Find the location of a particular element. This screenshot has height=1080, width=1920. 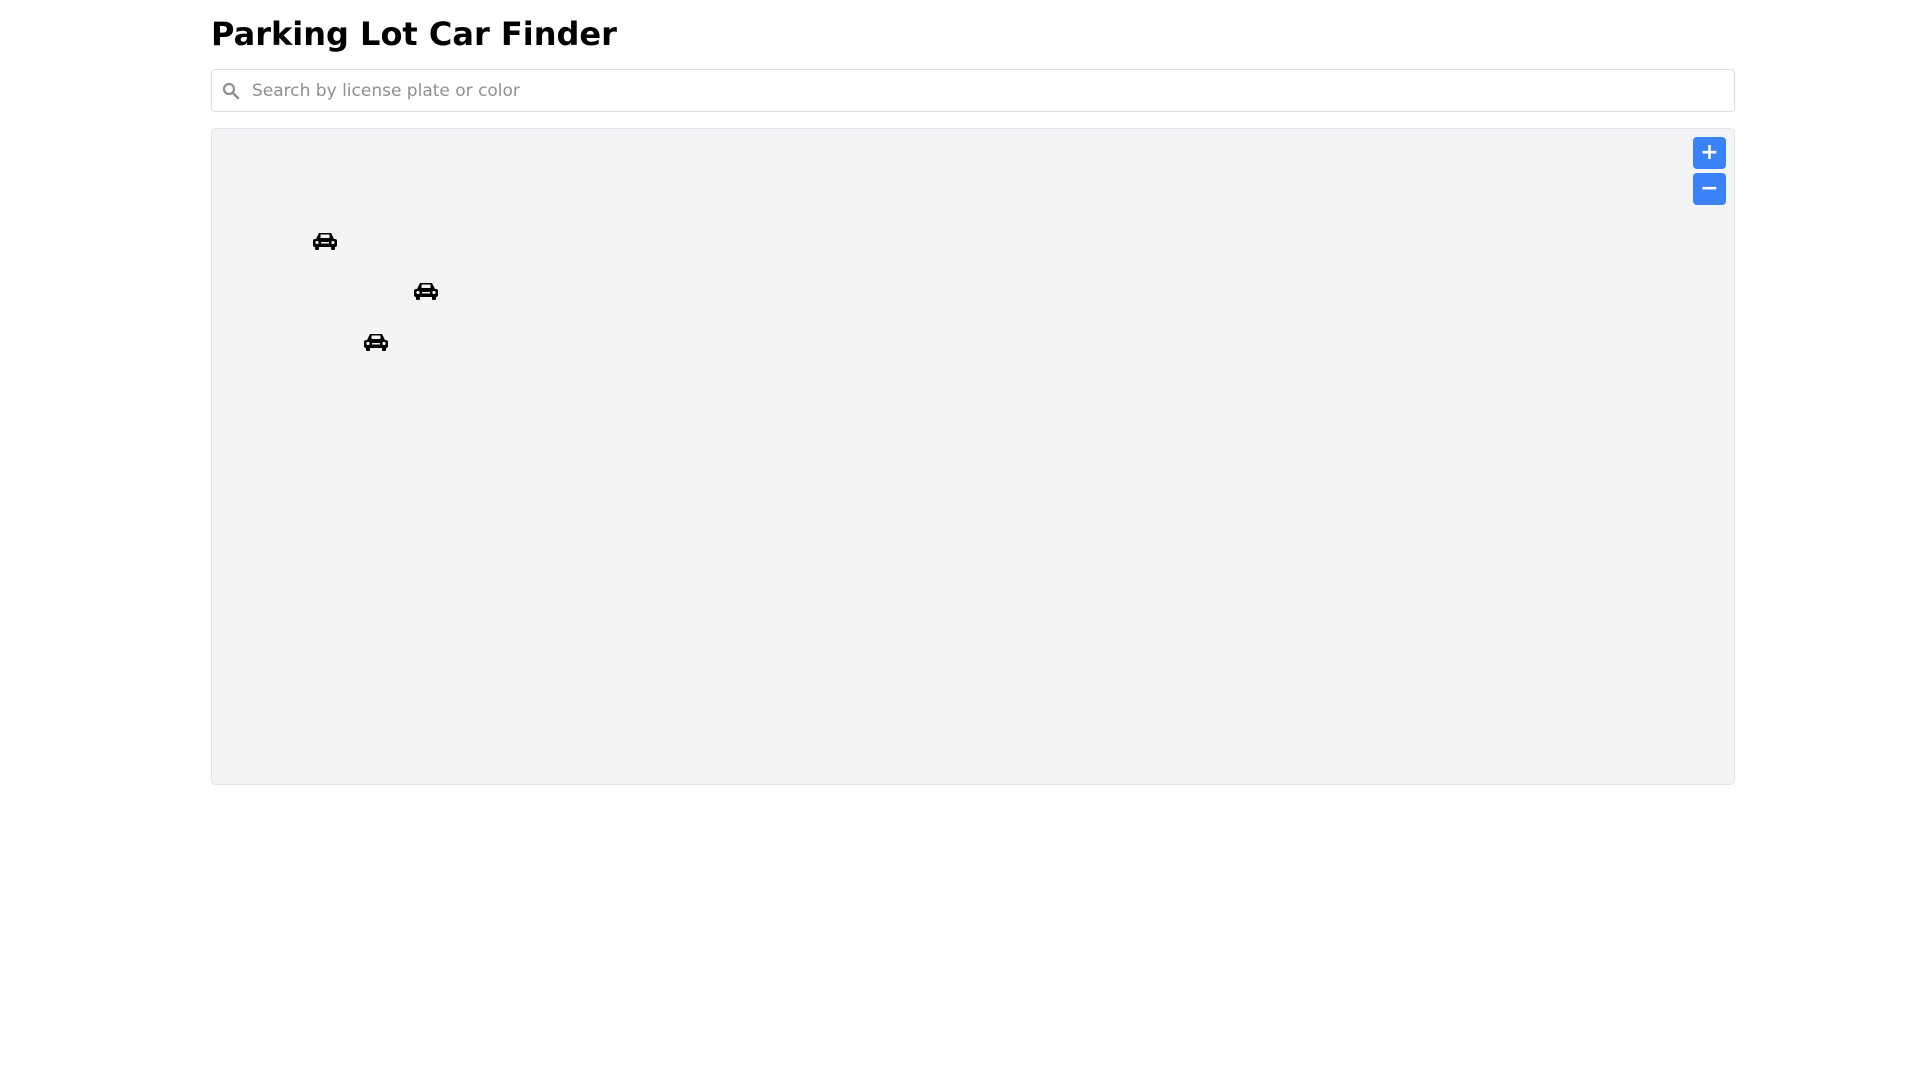

search-input is located at coordinates (987, 90).